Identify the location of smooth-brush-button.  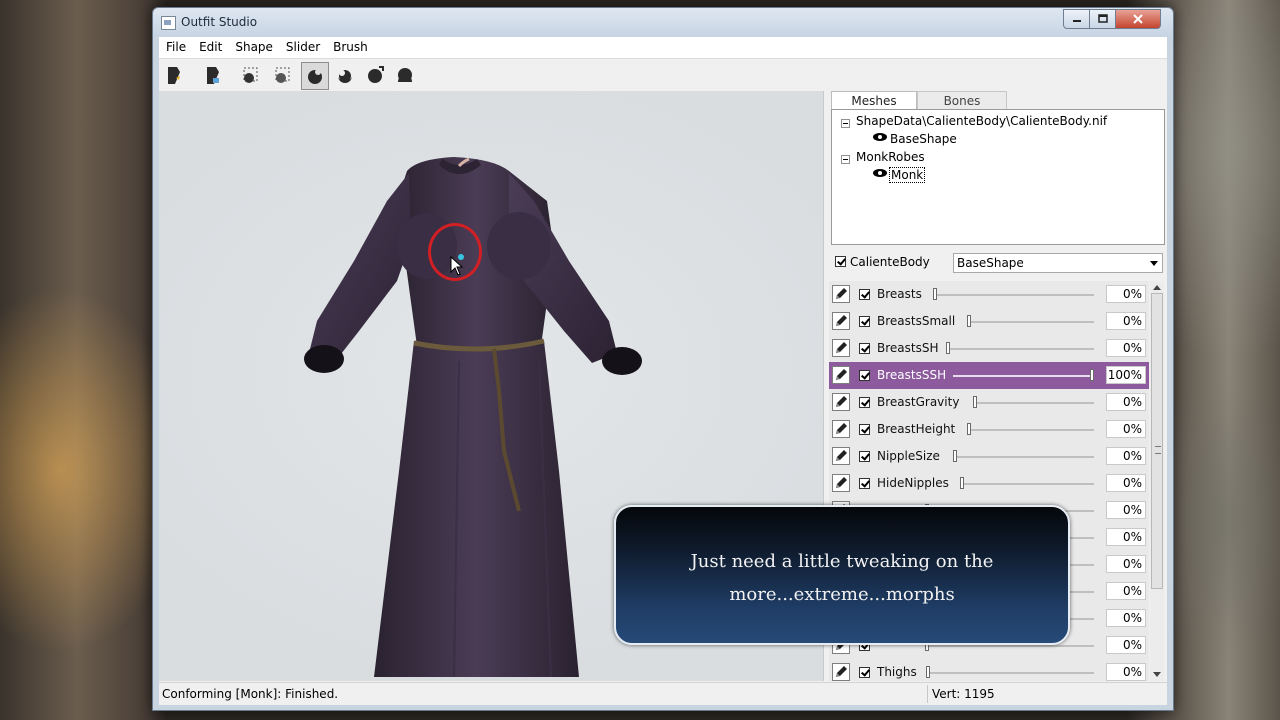
(405, 75).